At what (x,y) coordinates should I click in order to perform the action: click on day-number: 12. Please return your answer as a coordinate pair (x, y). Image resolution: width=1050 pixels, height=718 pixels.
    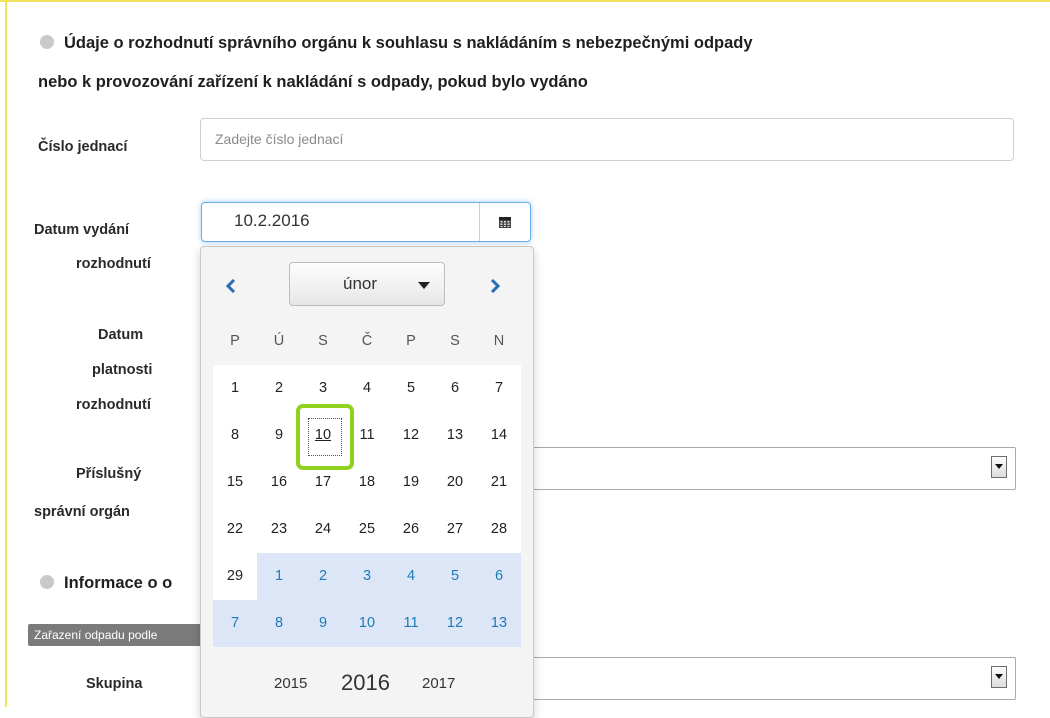
    Looking at the image, I should click on (455, 623).